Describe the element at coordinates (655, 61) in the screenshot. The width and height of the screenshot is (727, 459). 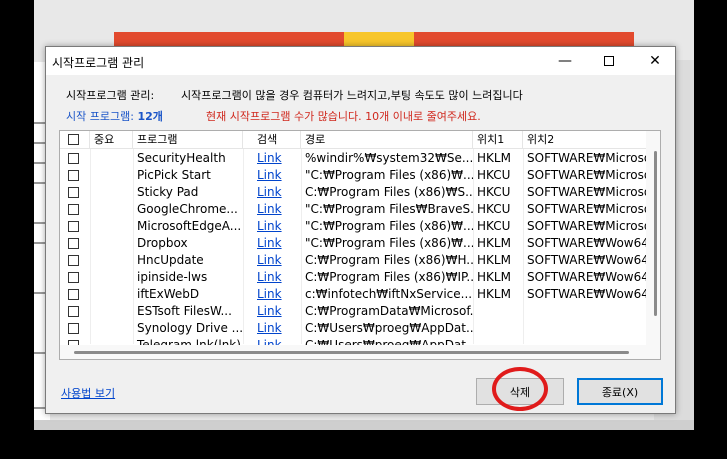
I see `close-button: ✕` at that location.